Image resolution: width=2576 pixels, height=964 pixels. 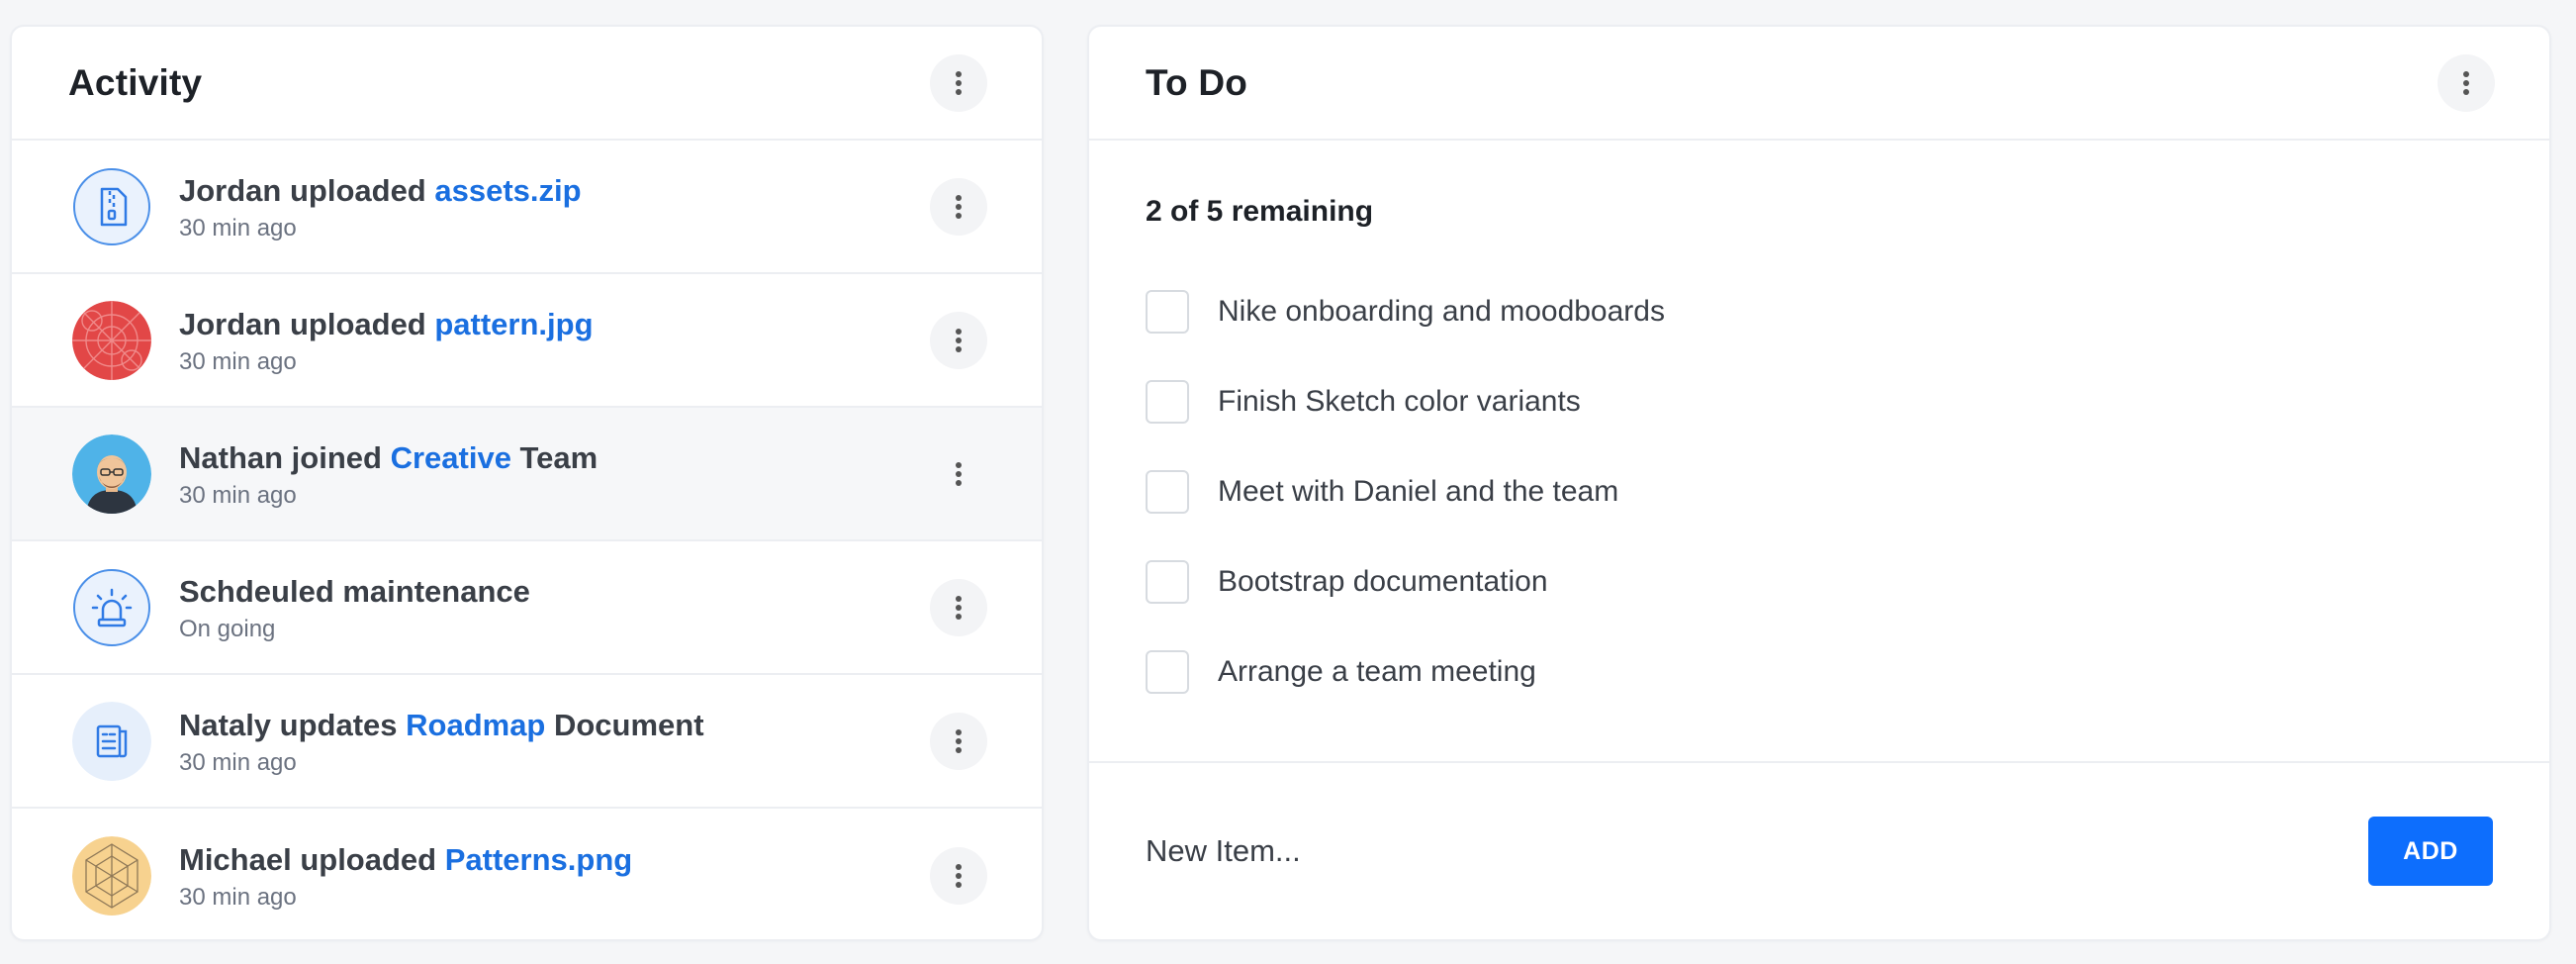 What do you see at coordinates (508, 190) in the screenshot?
I see `activity-link: assets.zip` at bounding box center [508, 190].